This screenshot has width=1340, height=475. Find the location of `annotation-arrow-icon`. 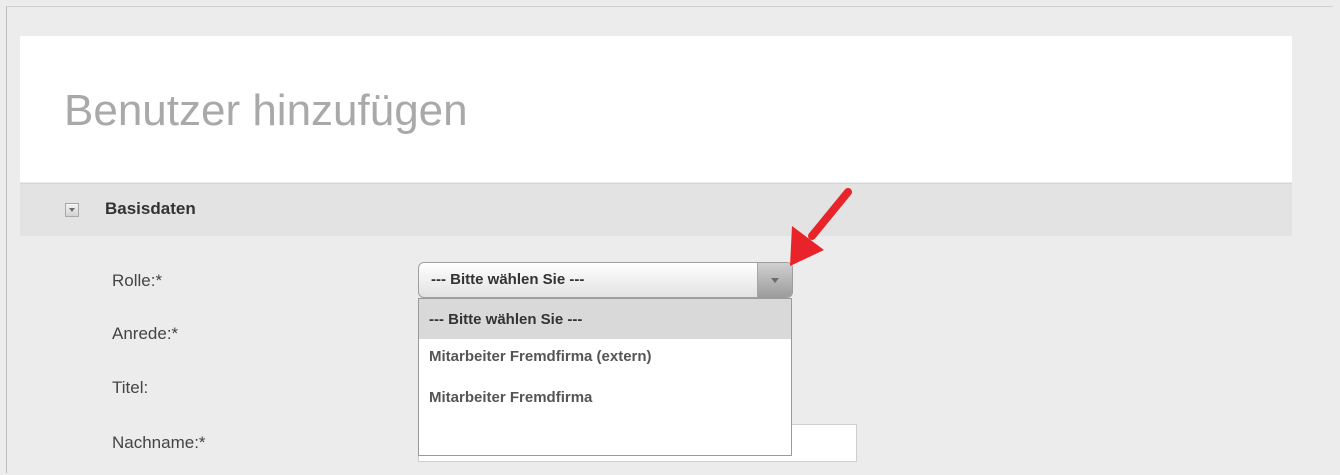

annotation-arrow-icon is located at coordinates (821, 227).